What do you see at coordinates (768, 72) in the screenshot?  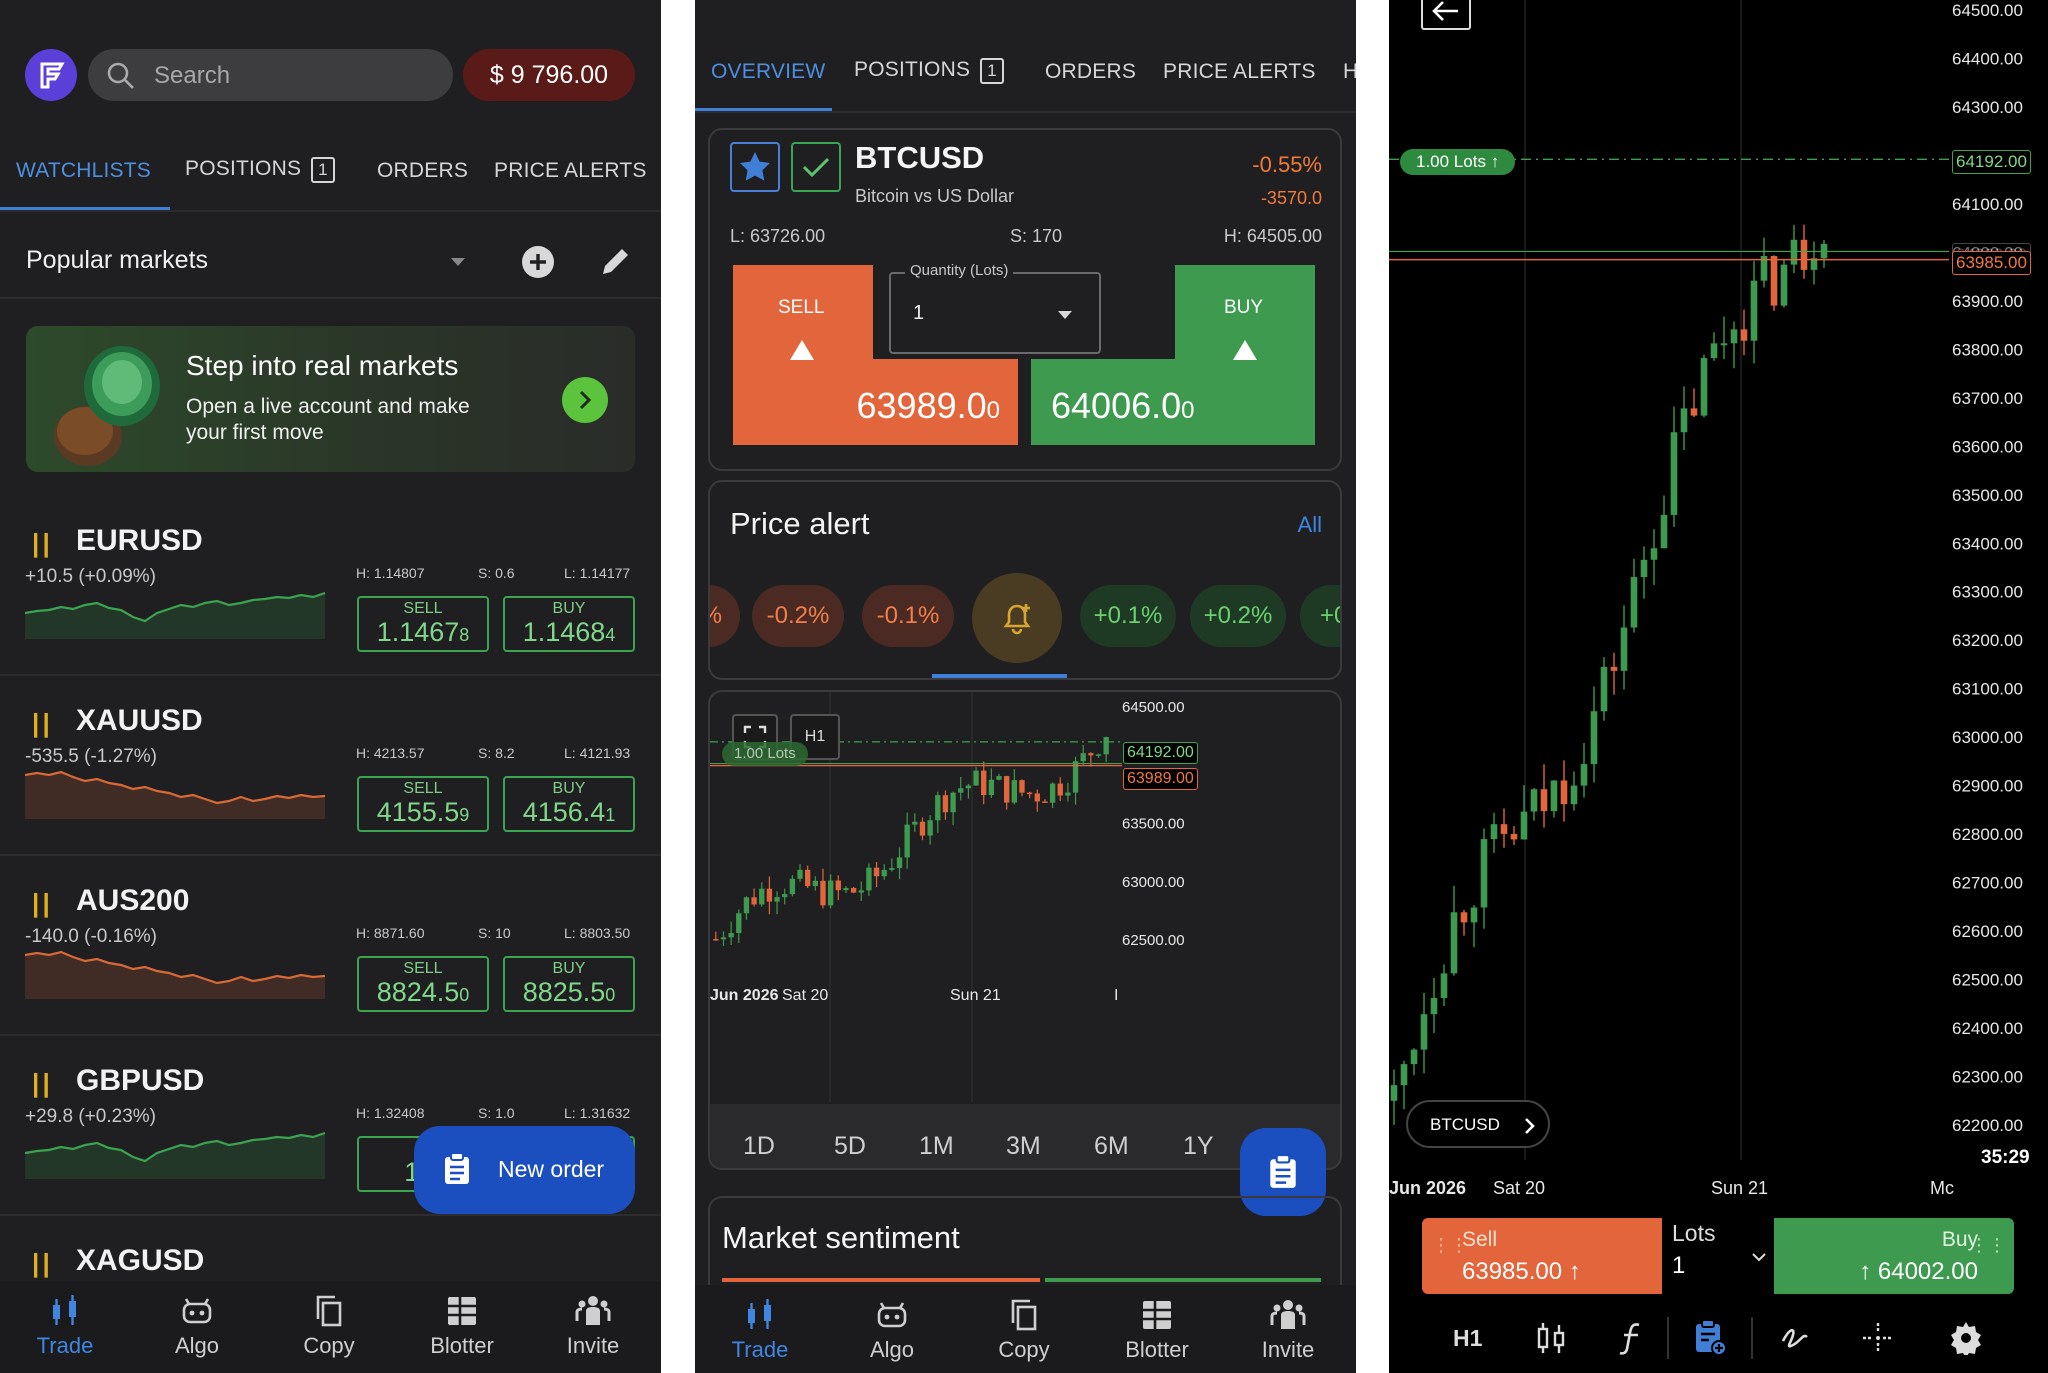 I see `tab-overview: OVERVIEW` at bounding box center [768, 72].